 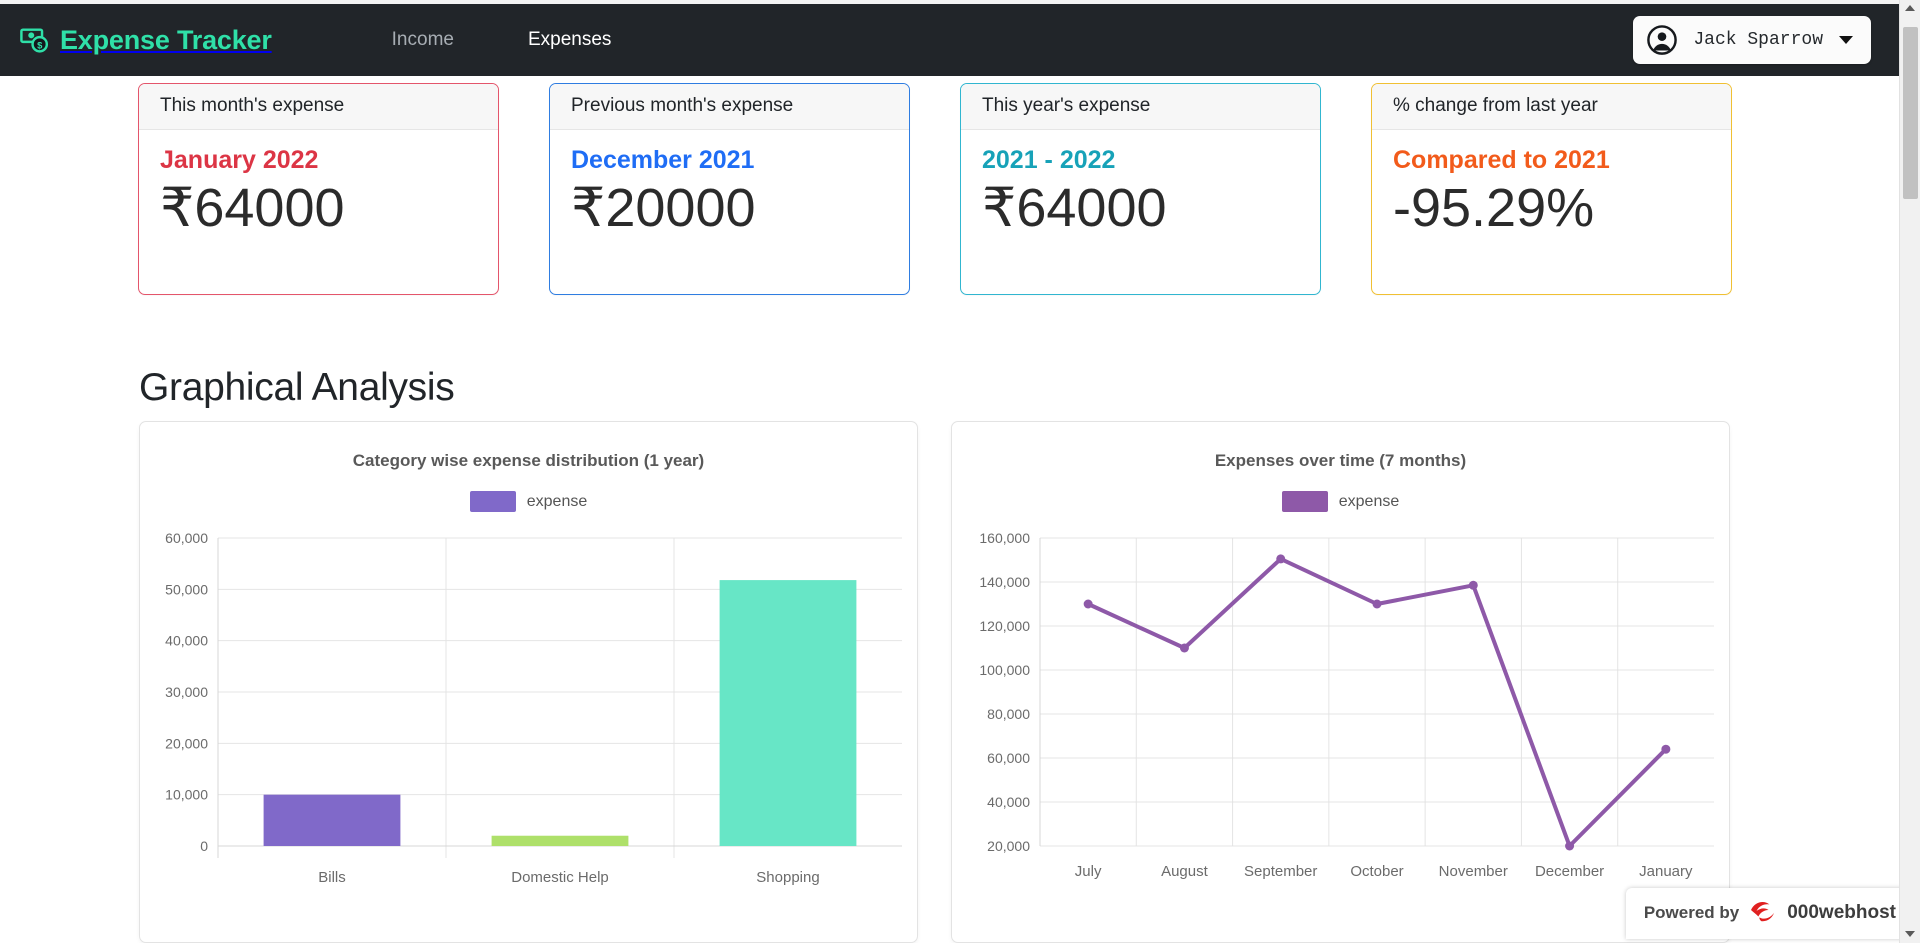 I want to click on money-bill-icon: $, so click(x=35, y=40).